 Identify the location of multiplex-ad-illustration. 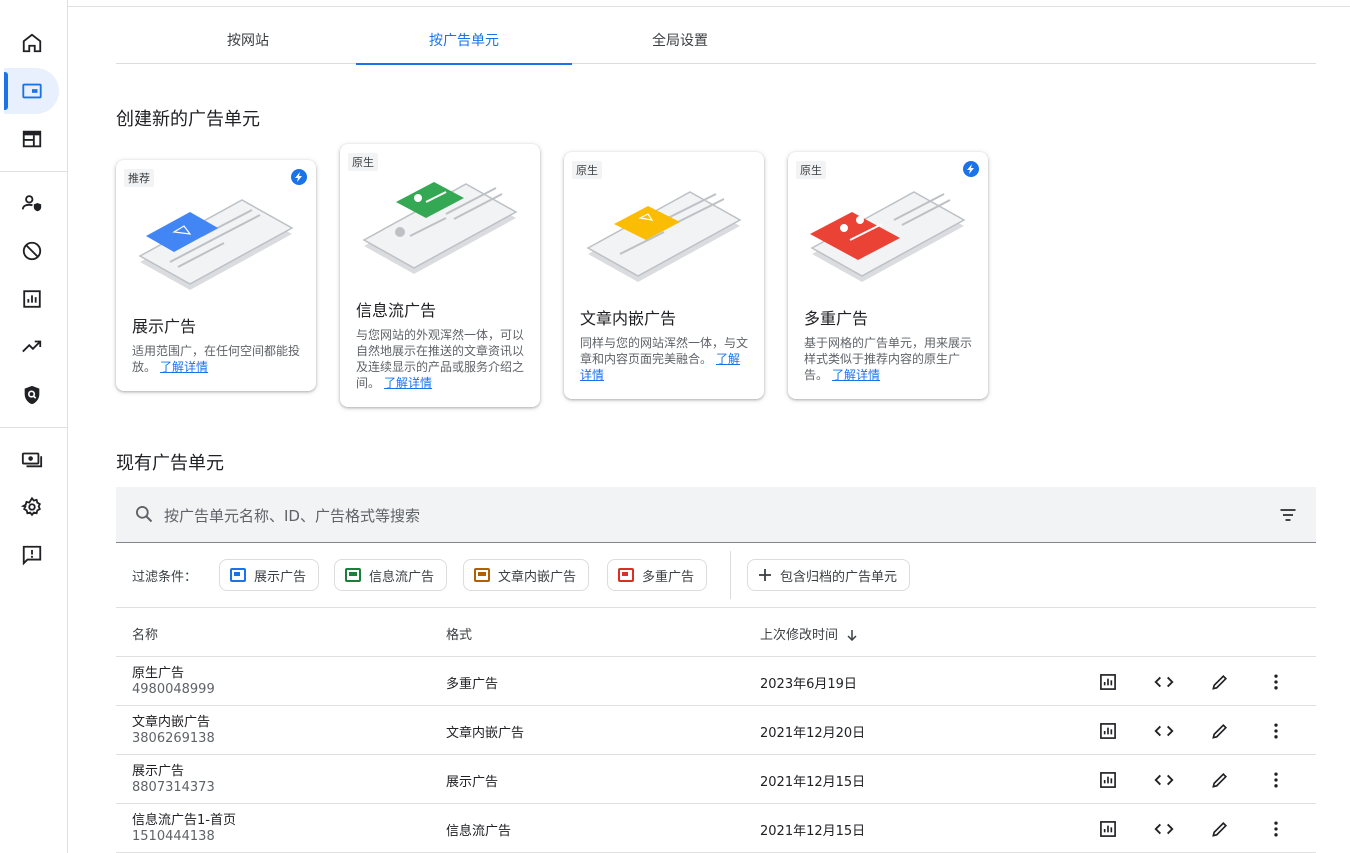
(888, 236).